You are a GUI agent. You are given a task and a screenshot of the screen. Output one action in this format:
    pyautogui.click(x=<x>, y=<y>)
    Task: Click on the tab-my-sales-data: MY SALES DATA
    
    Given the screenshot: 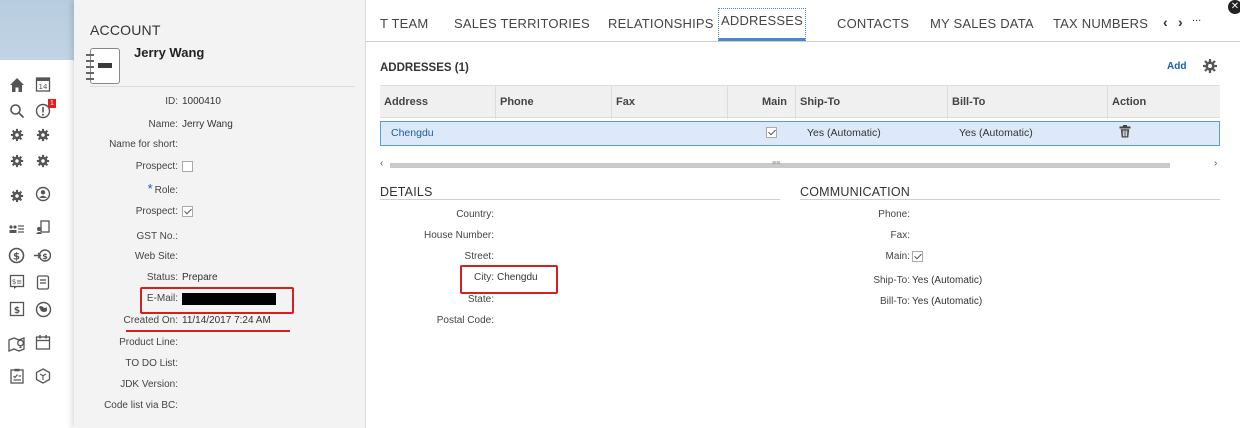 What is the action you would take?
    pyautogui.click(x=982, y=23)
    